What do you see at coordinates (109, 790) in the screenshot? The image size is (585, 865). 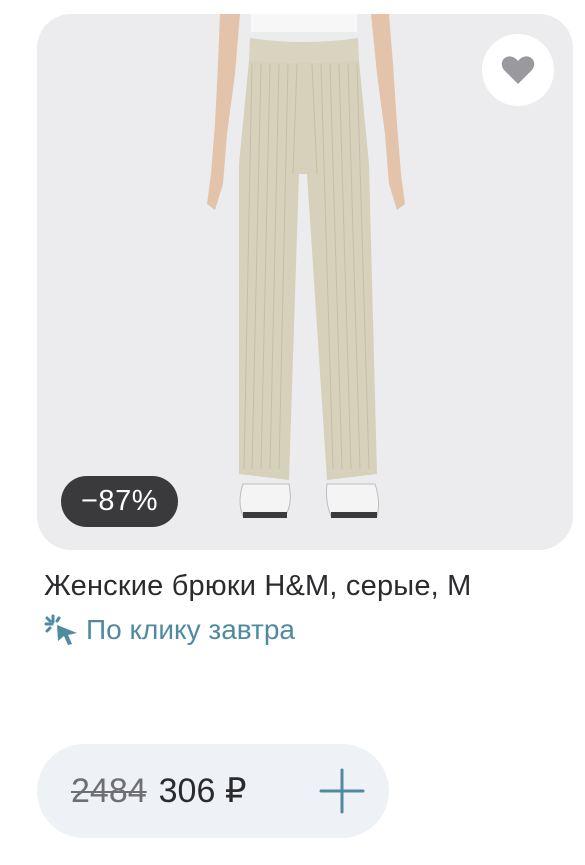 I see `old-price: 2484` at bounding box center [109, 790].